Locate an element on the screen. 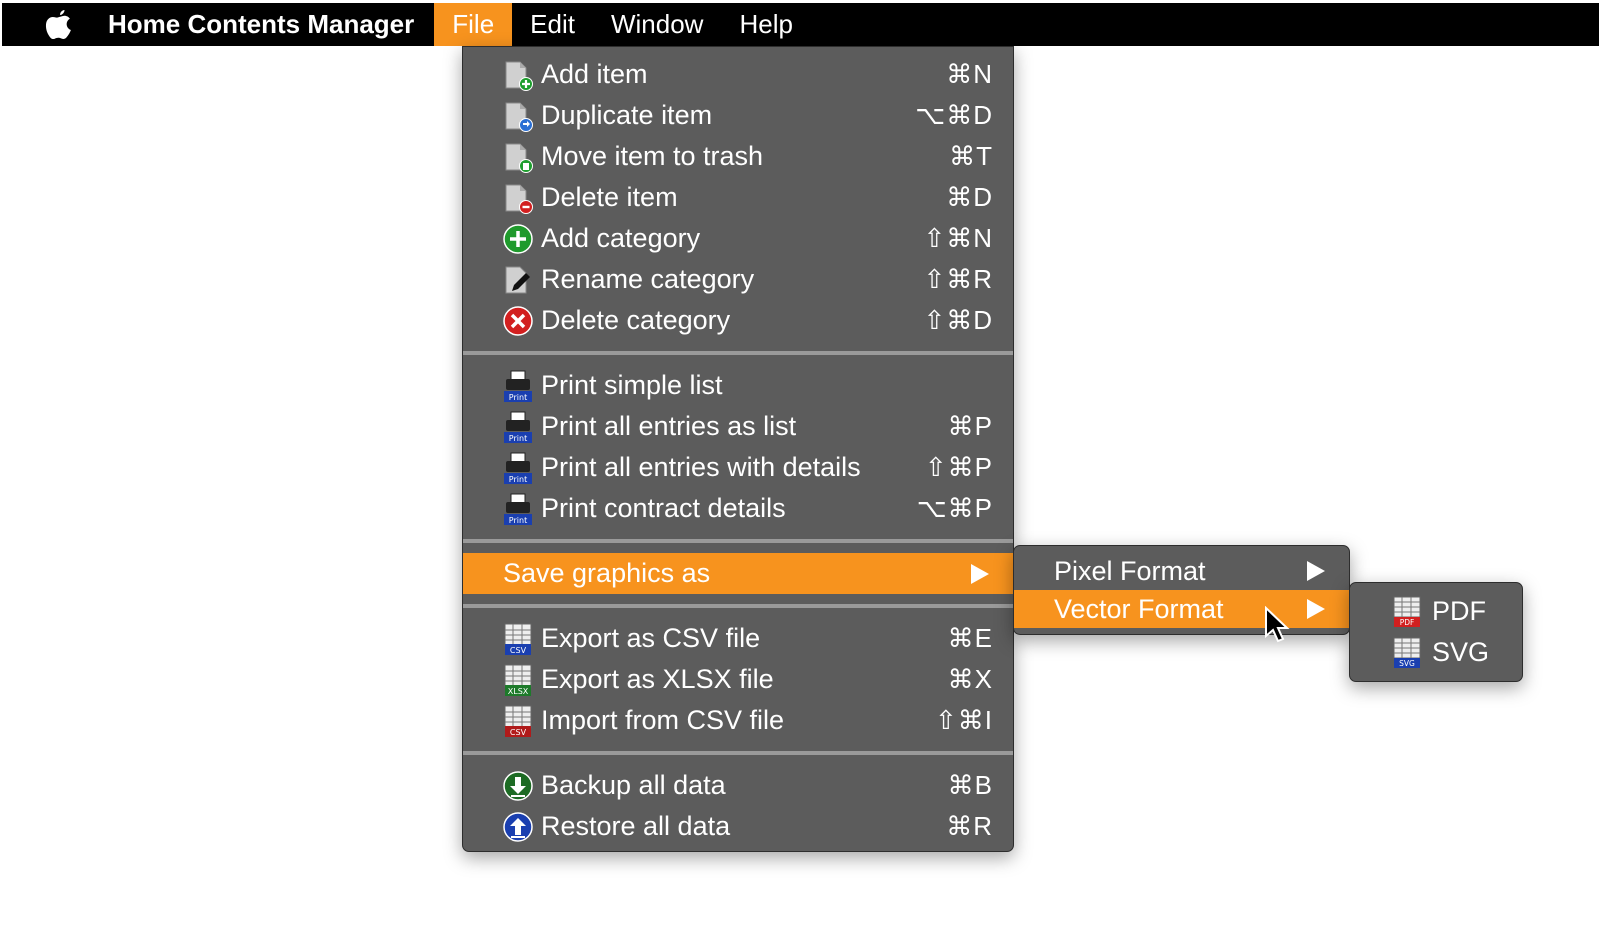  download-arrow-icon is located at coordinates (518, 786).